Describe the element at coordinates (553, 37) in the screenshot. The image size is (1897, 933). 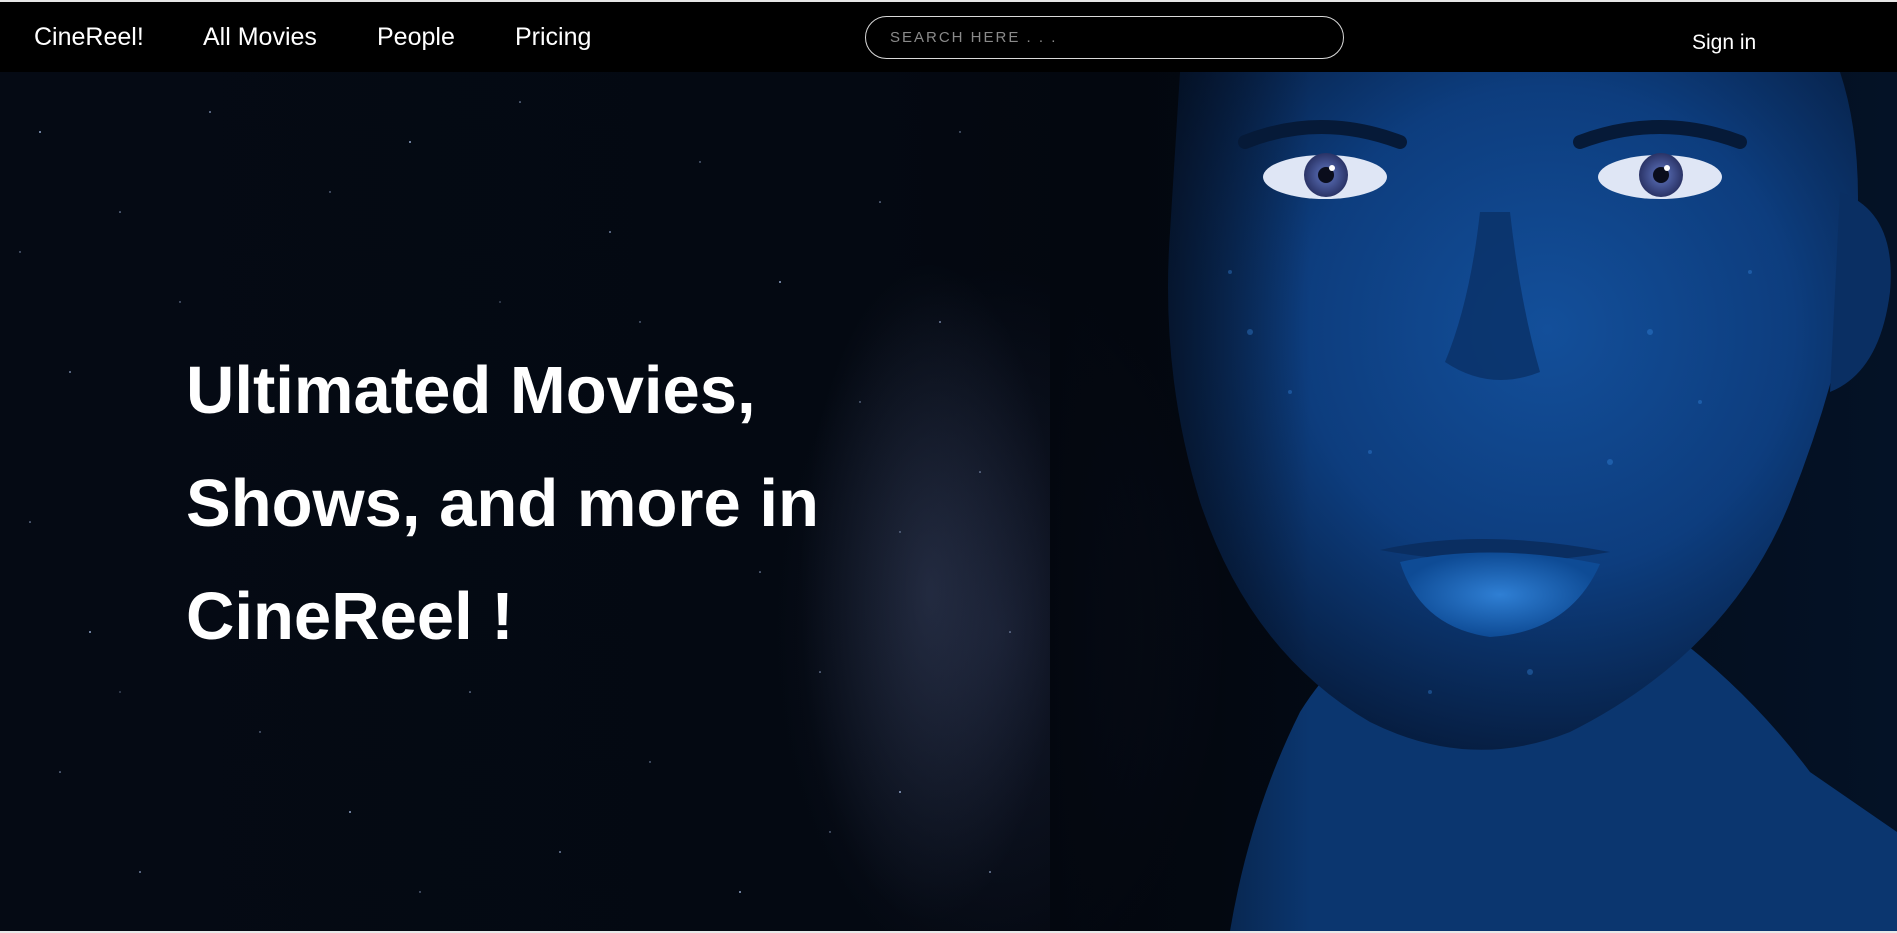
I see `nav-link-pricing: Pricing` at that location.